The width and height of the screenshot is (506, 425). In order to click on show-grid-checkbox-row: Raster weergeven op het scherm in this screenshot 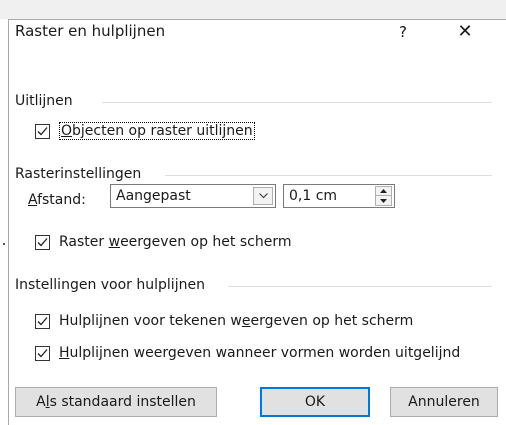, I will do `click(163, 242)`.